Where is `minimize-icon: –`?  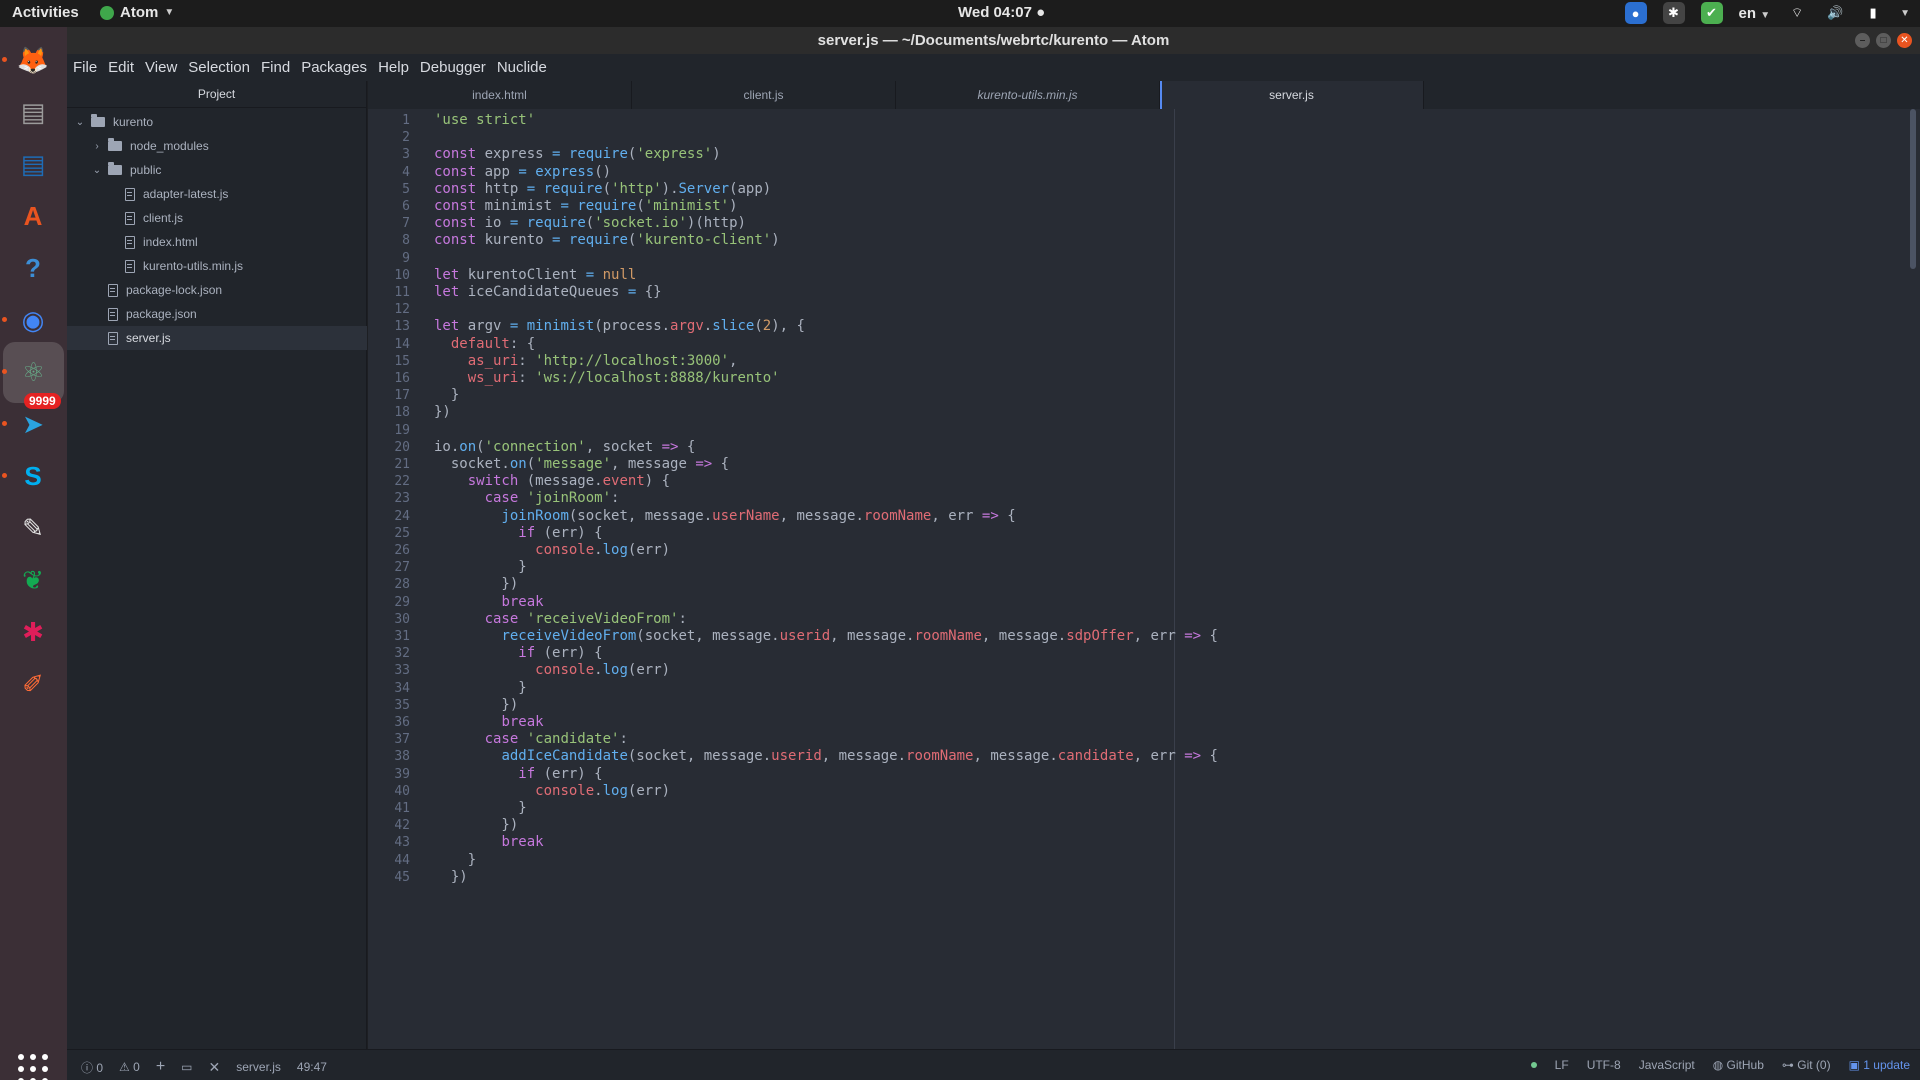 minimize-icon: – is located at coordinates (1862, 40).